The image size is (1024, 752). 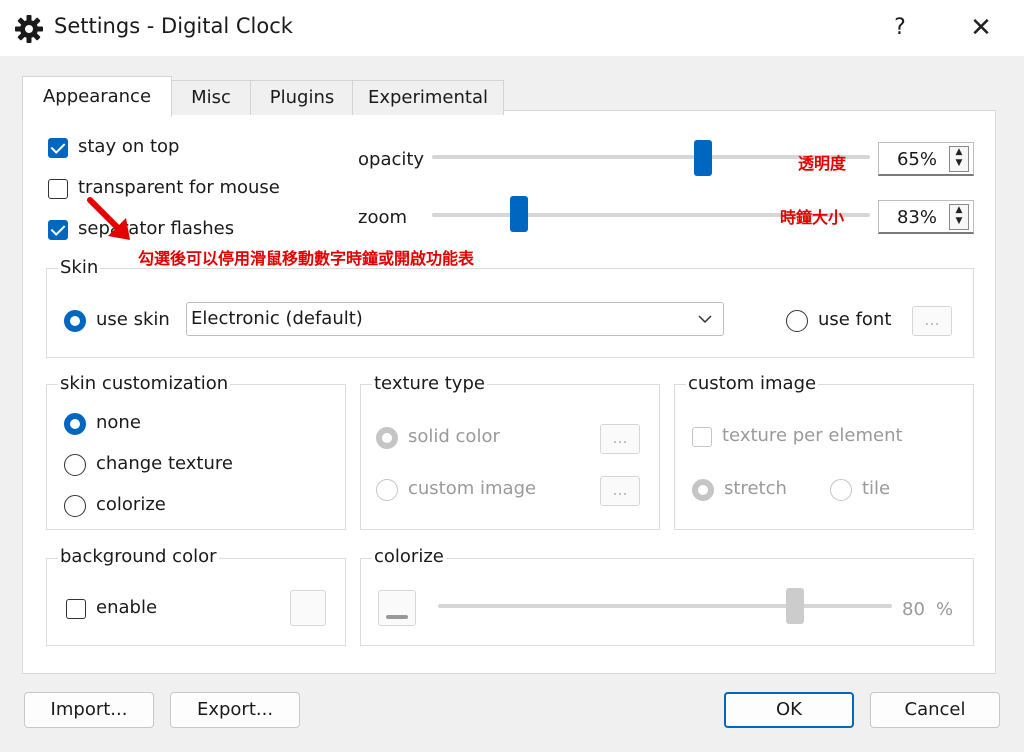 What do you see at coordinates (173, 26) in the screenshot?
I see `window-title: Settings - Digital Clock` at bounding box center [173, 26].